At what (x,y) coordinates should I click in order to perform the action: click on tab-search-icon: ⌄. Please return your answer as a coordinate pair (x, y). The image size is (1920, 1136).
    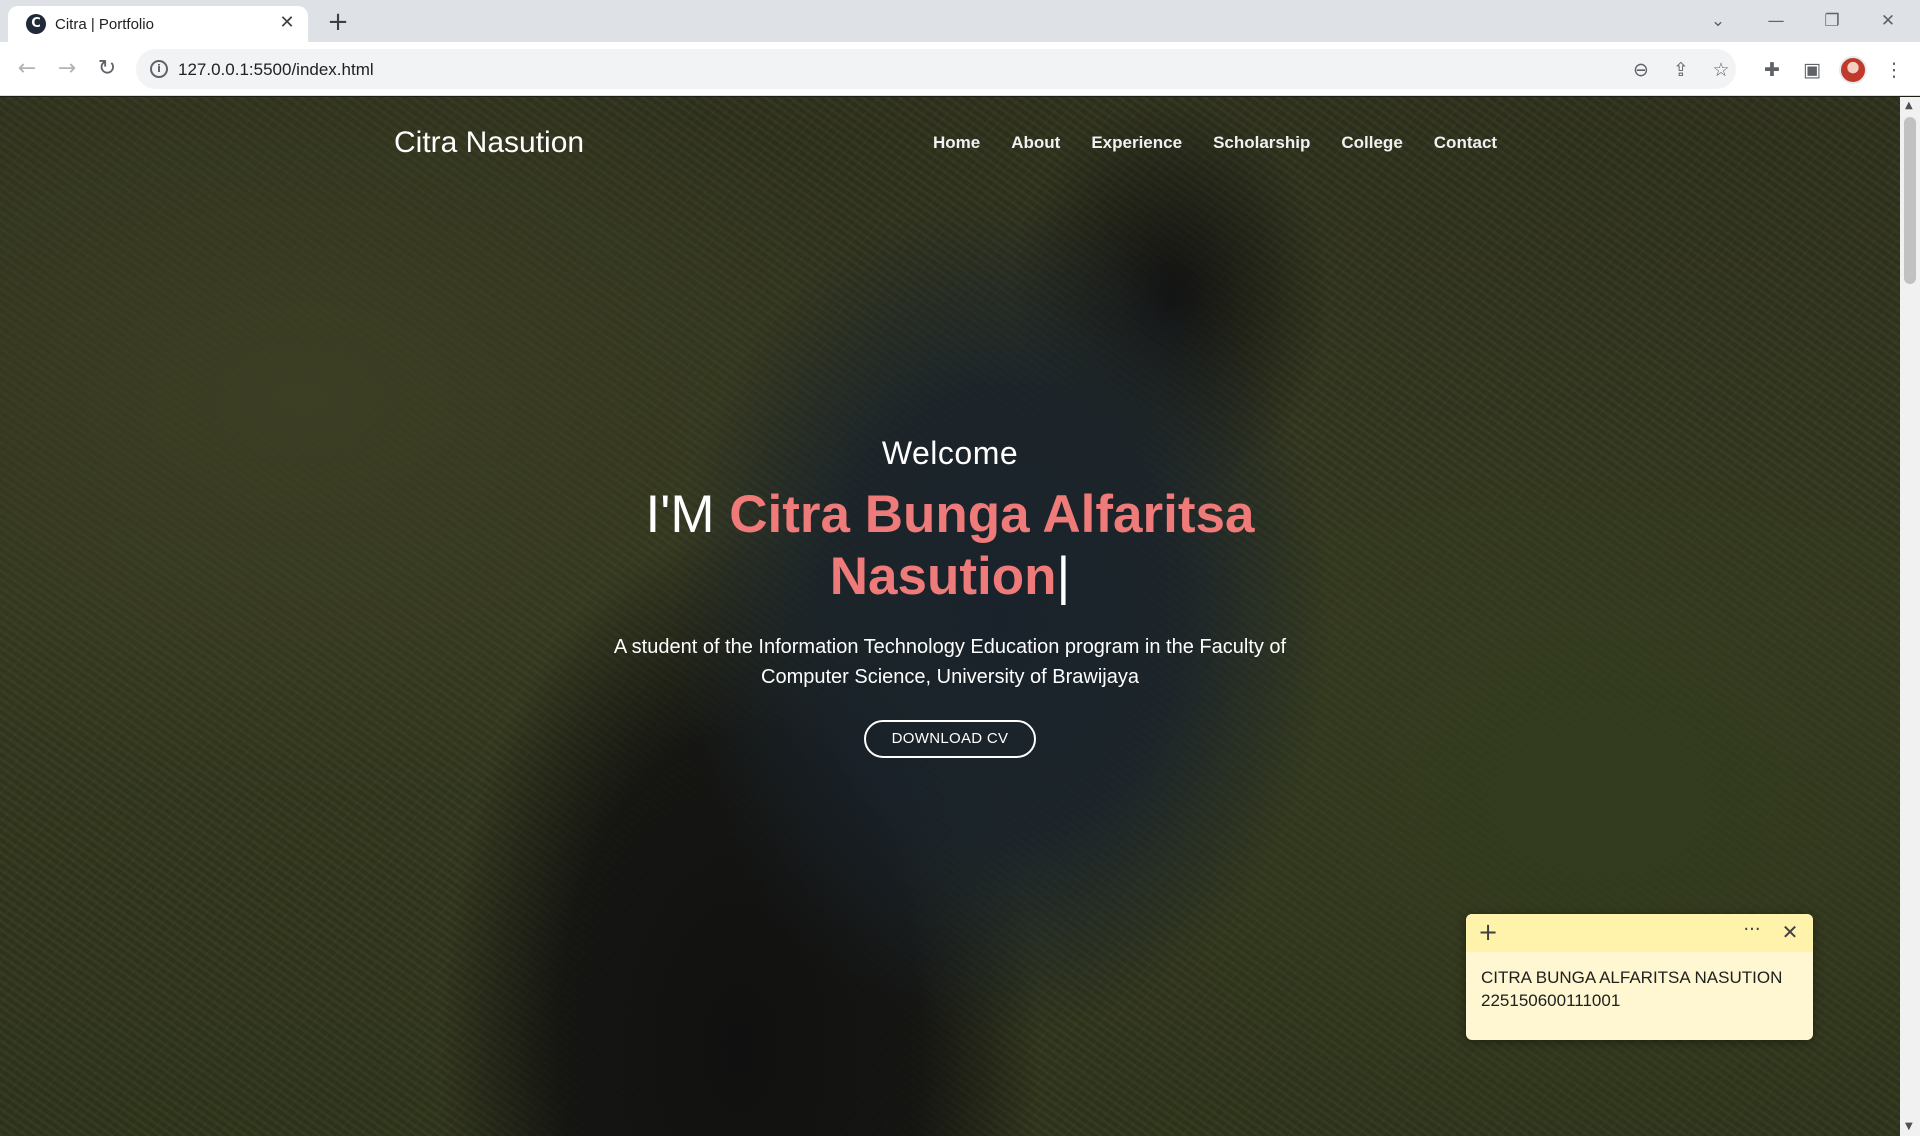
    Looking at the image, I should click on (1718, 21).